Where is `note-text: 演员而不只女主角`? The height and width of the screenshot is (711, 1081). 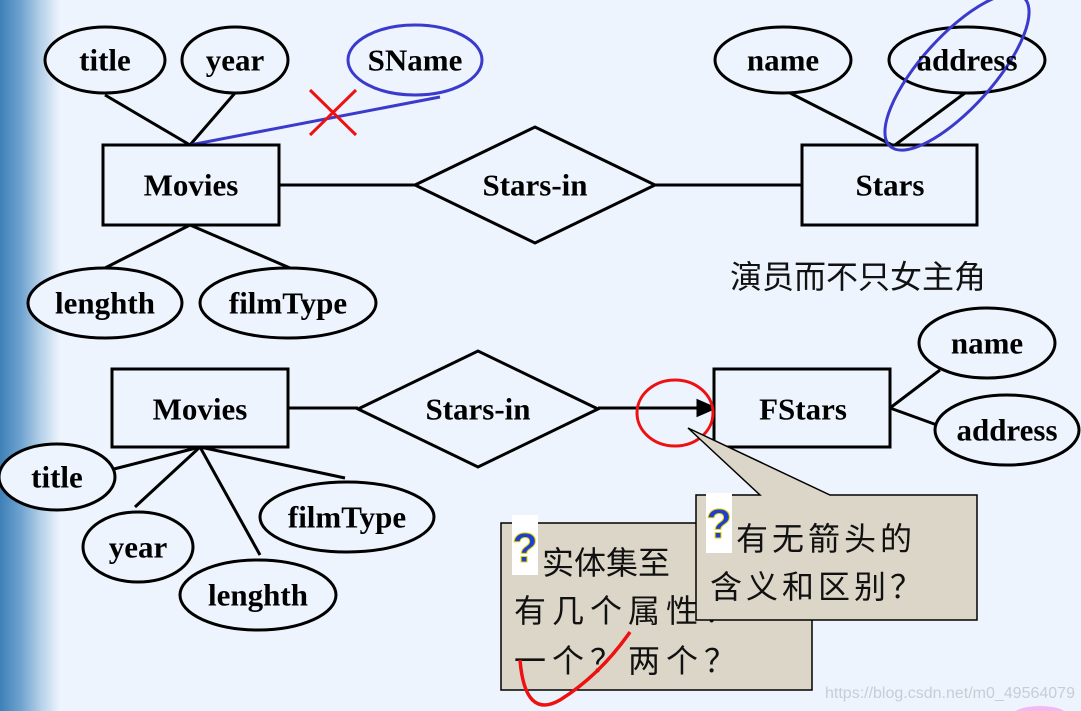 note-text: 演员而不只女主角 is located at coordinates (858, 277).